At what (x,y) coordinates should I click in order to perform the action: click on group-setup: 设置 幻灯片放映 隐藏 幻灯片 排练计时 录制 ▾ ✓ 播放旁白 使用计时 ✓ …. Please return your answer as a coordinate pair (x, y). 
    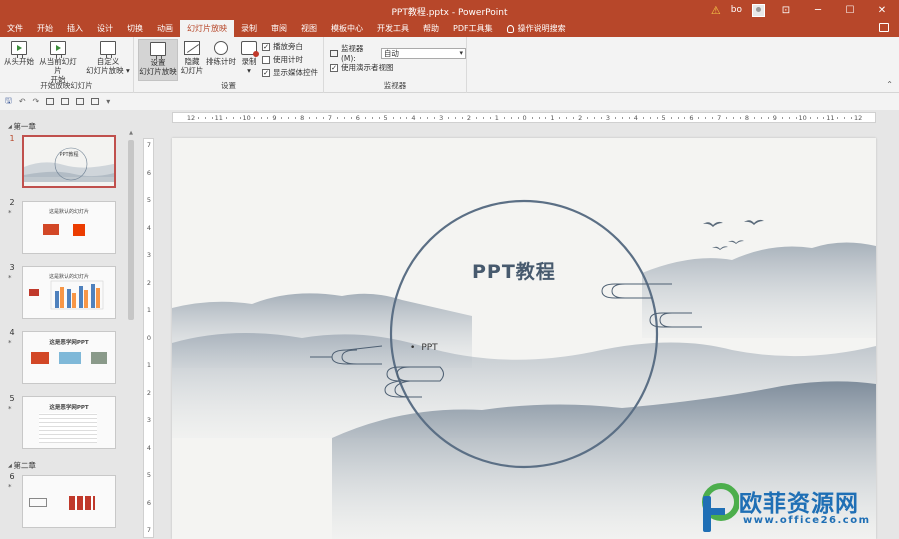
    Looking at the image, I should click on (229, 65).